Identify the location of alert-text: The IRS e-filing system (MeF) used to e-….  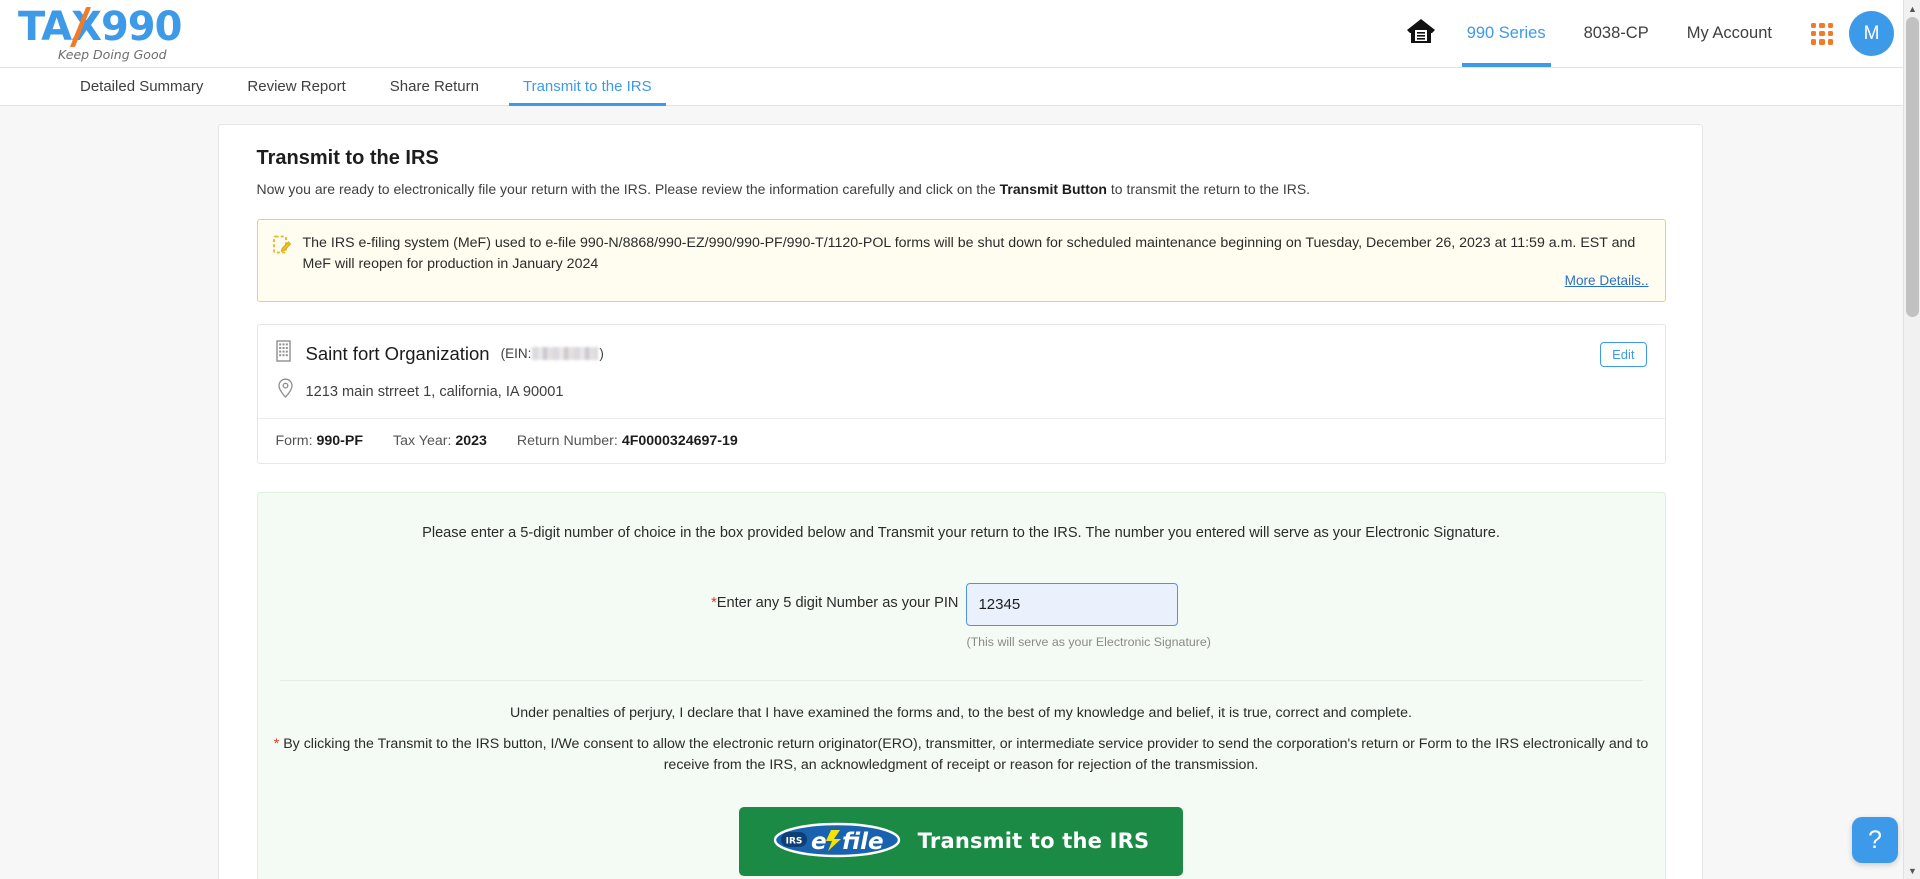
(969, 253).